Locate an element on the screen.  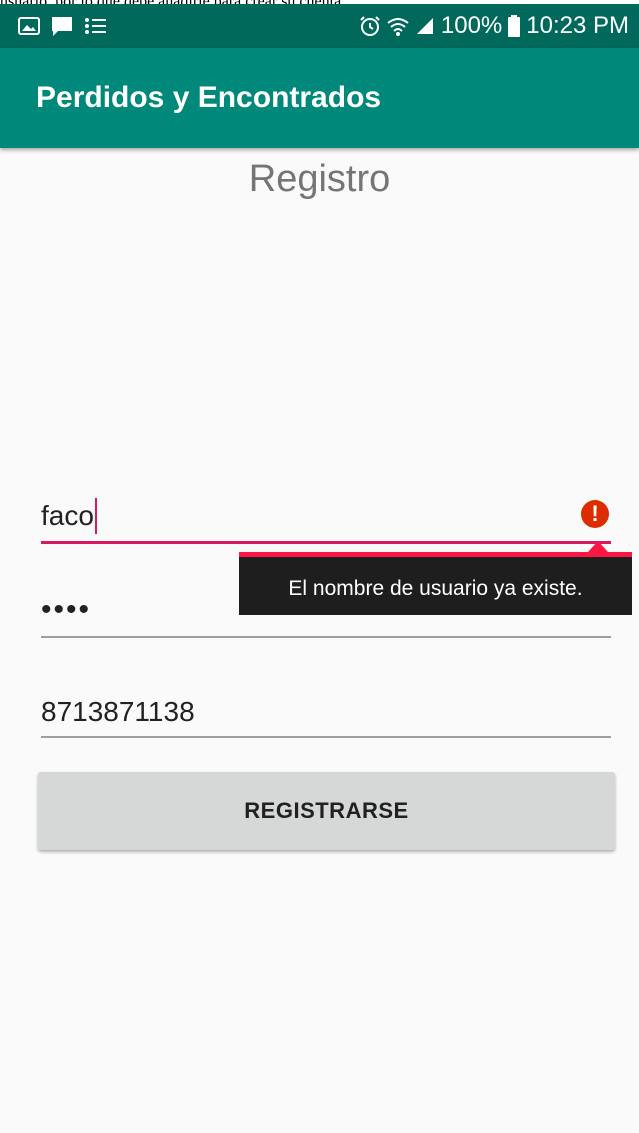
username-field: faco ! is located at coordinates (326, 520).